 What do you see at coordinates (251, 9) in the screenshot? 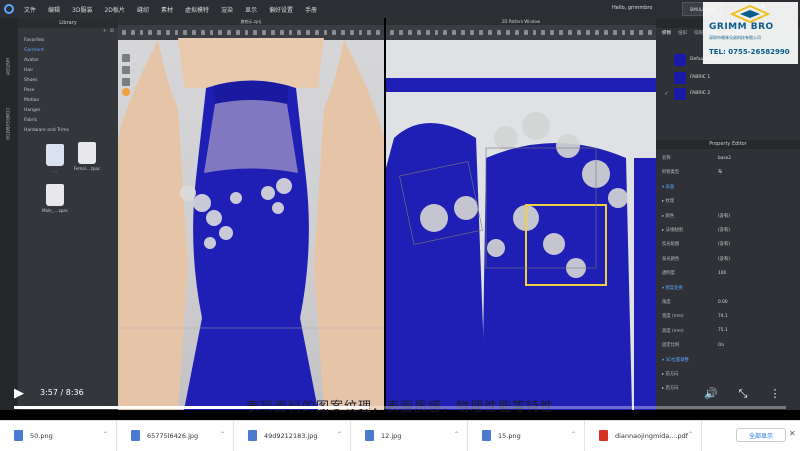
I see `menu-display: 显示` at bounding box center [251, 9].